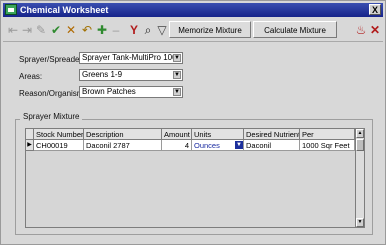 The height and width of the screenshot is (245, 386). I want to click on window-title: Chemical Worksheet, so click(64, 10).